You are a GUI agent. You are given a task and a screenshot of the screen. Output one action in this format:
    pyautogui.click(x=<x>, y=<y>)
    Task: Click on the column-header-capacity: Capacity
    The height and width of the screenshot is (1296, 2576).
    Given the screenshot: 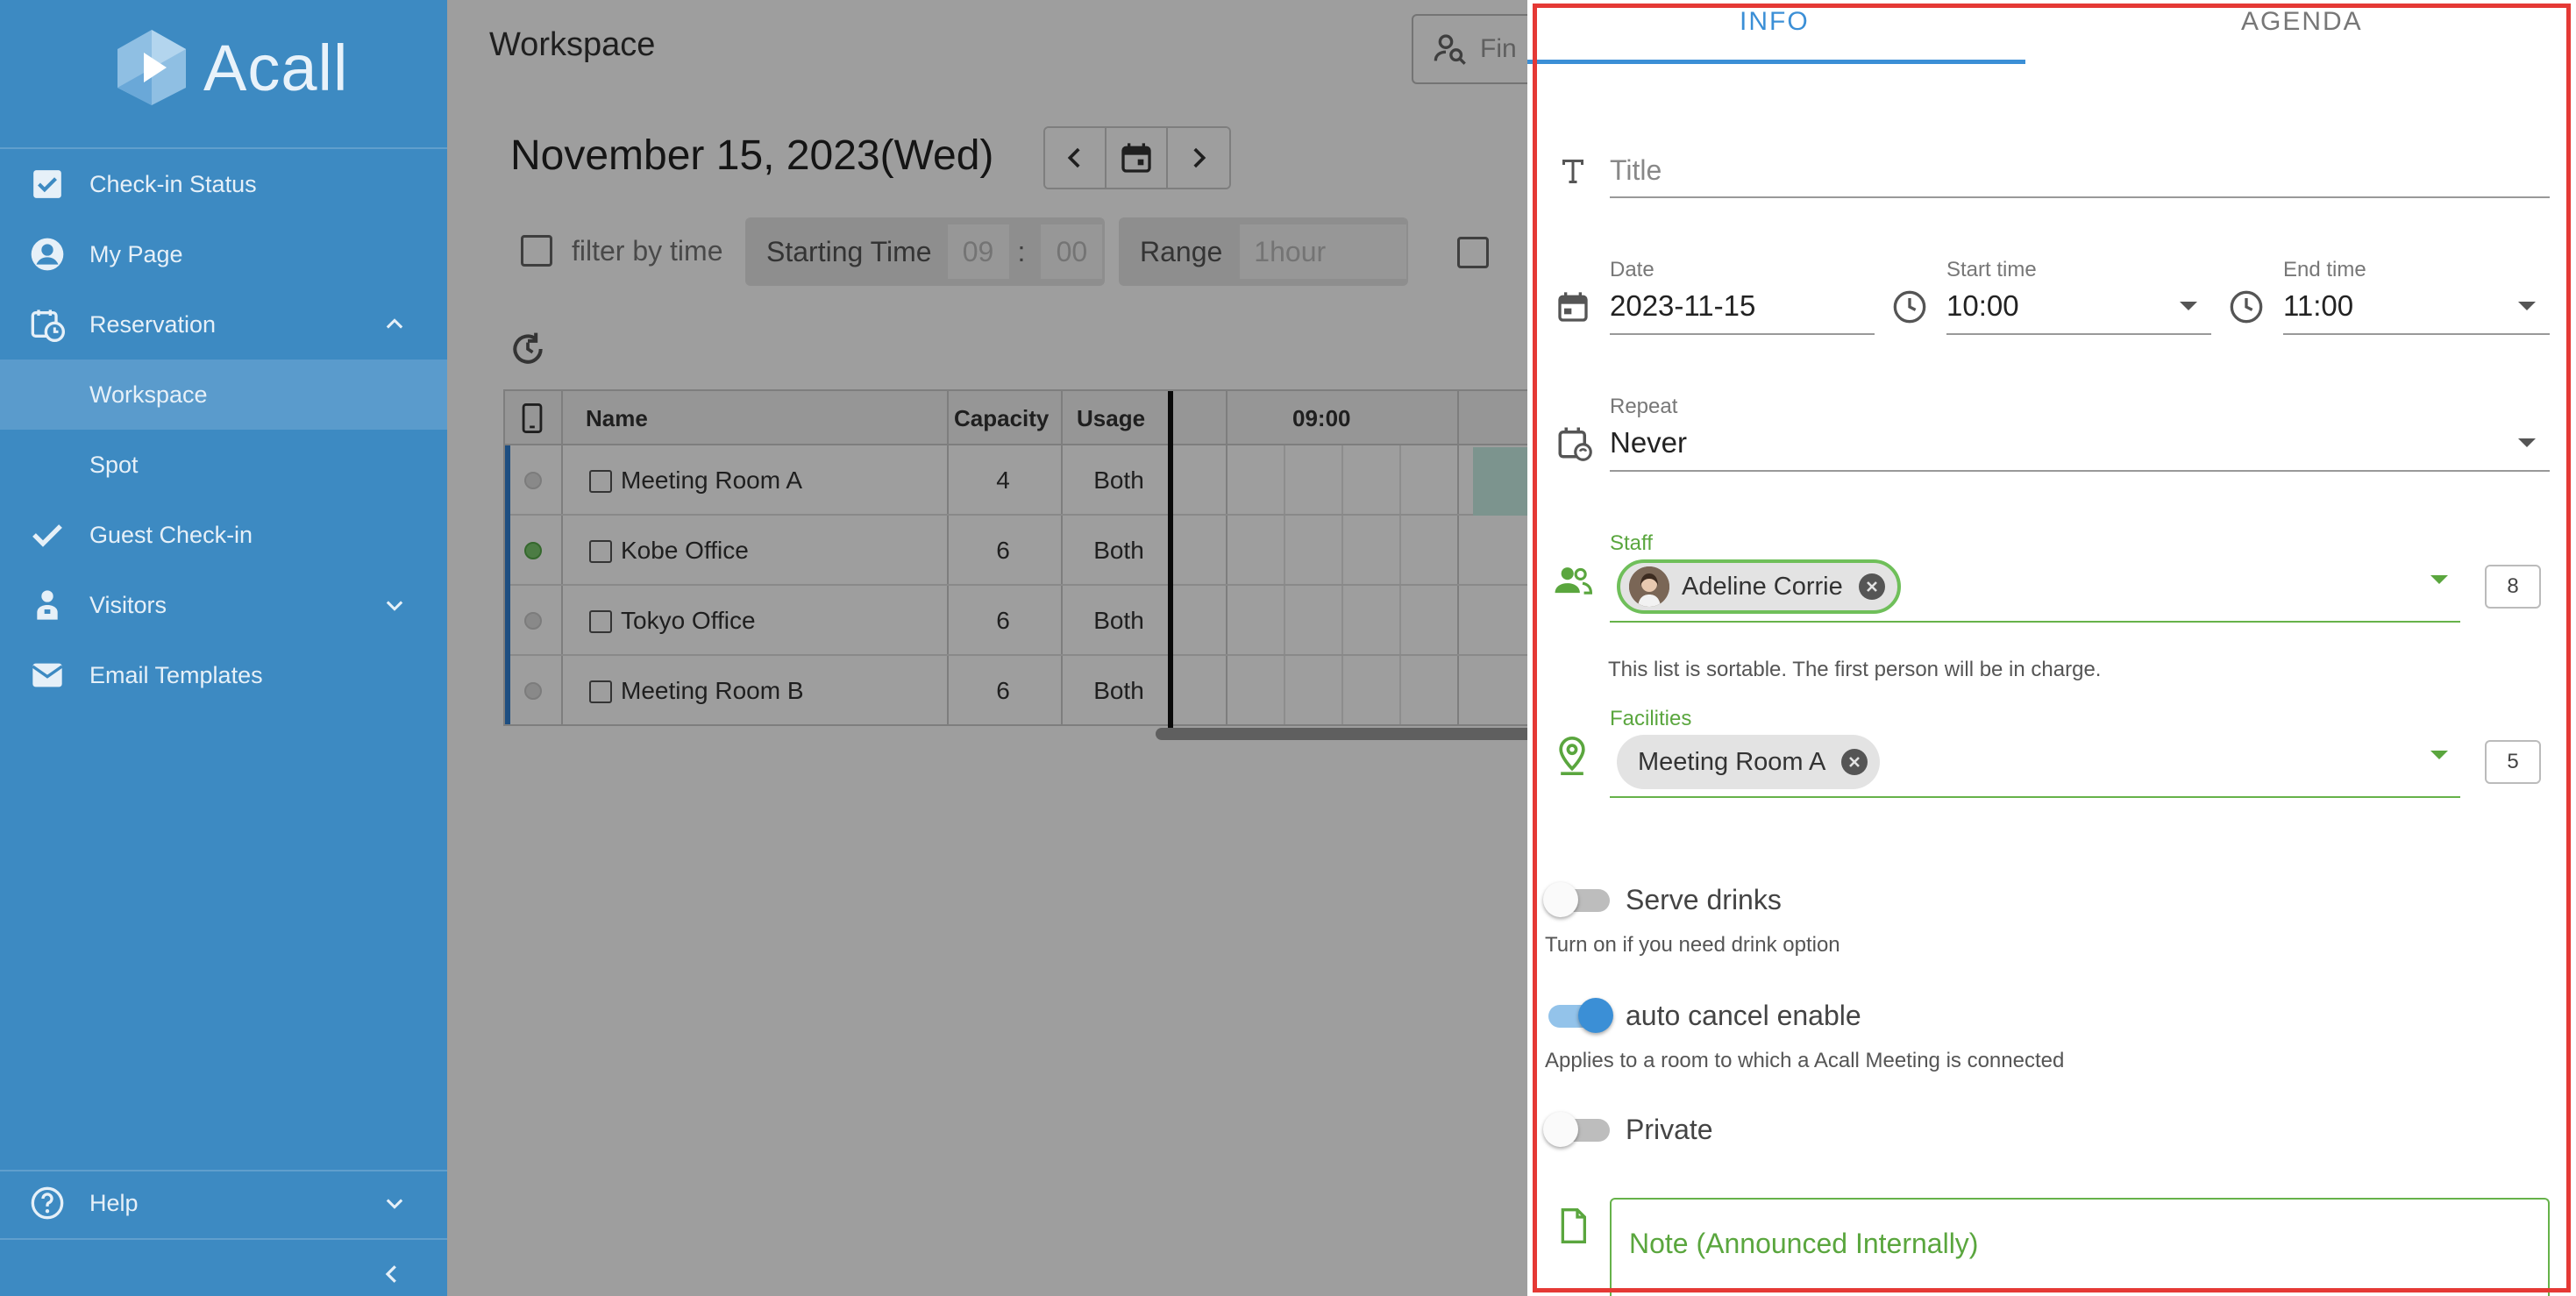 What is the action you would take?
    pyautogui.click(x=1001, y=418)
    